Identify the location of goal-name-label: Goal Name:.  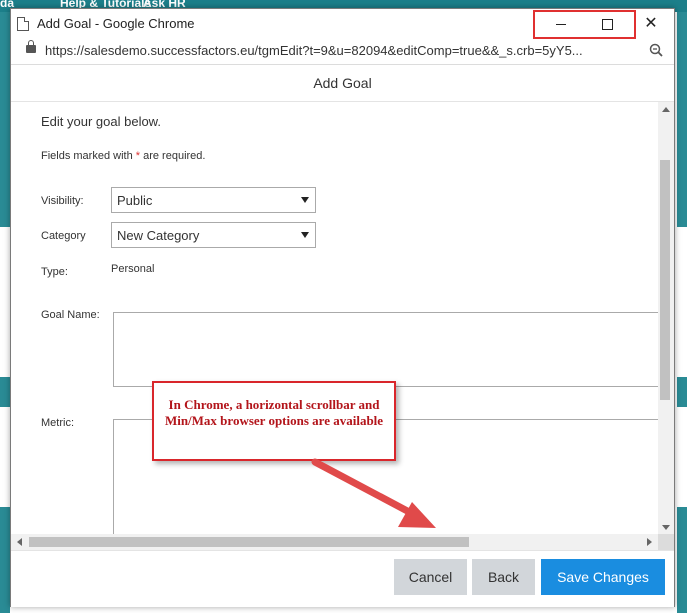
(70, 315).